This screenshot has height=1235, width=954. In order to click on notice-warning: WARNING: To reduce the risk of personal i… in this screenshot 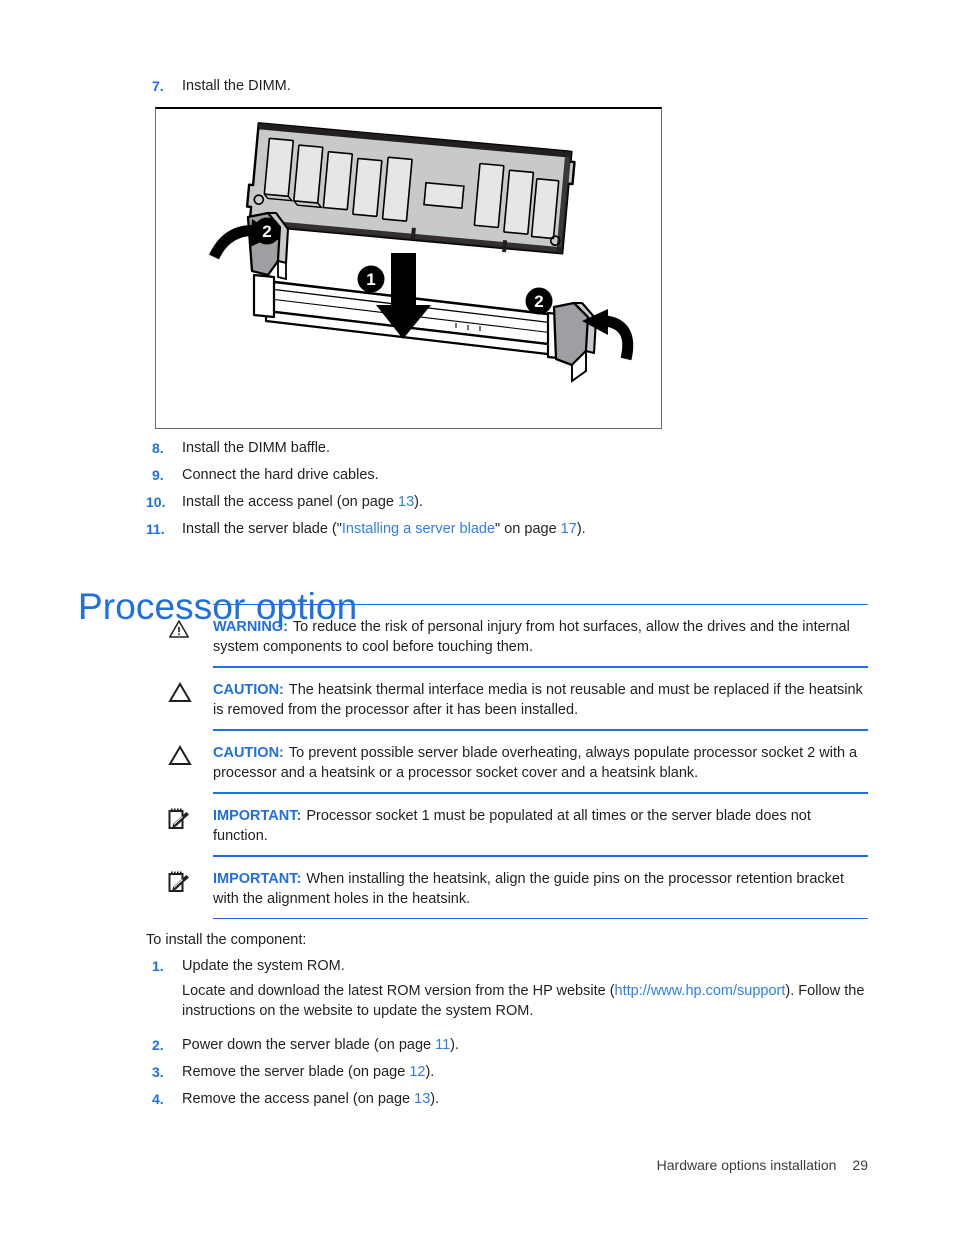, I will do `click(518, 635)`.